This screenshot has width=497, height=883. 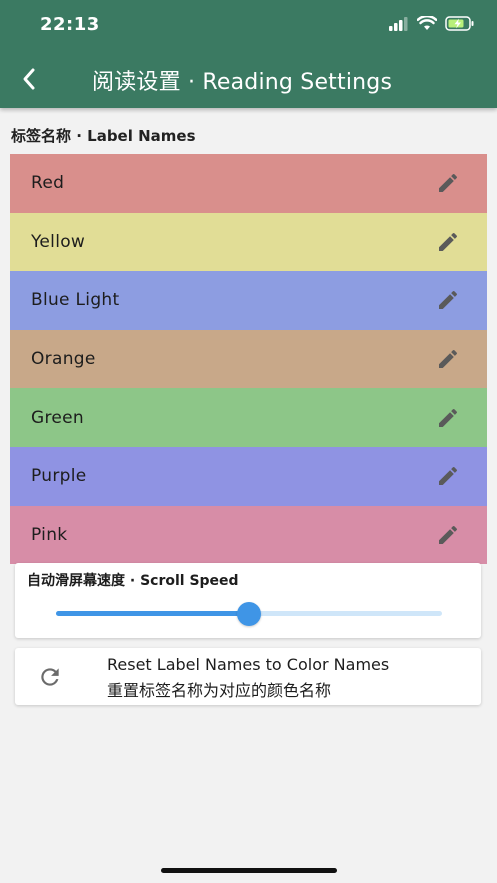 What do you see at coordinates (248, 664) in the screenshot?
I see `reset-label-en: Reset Label Names to Color Names` at bounding box center [248, 664].